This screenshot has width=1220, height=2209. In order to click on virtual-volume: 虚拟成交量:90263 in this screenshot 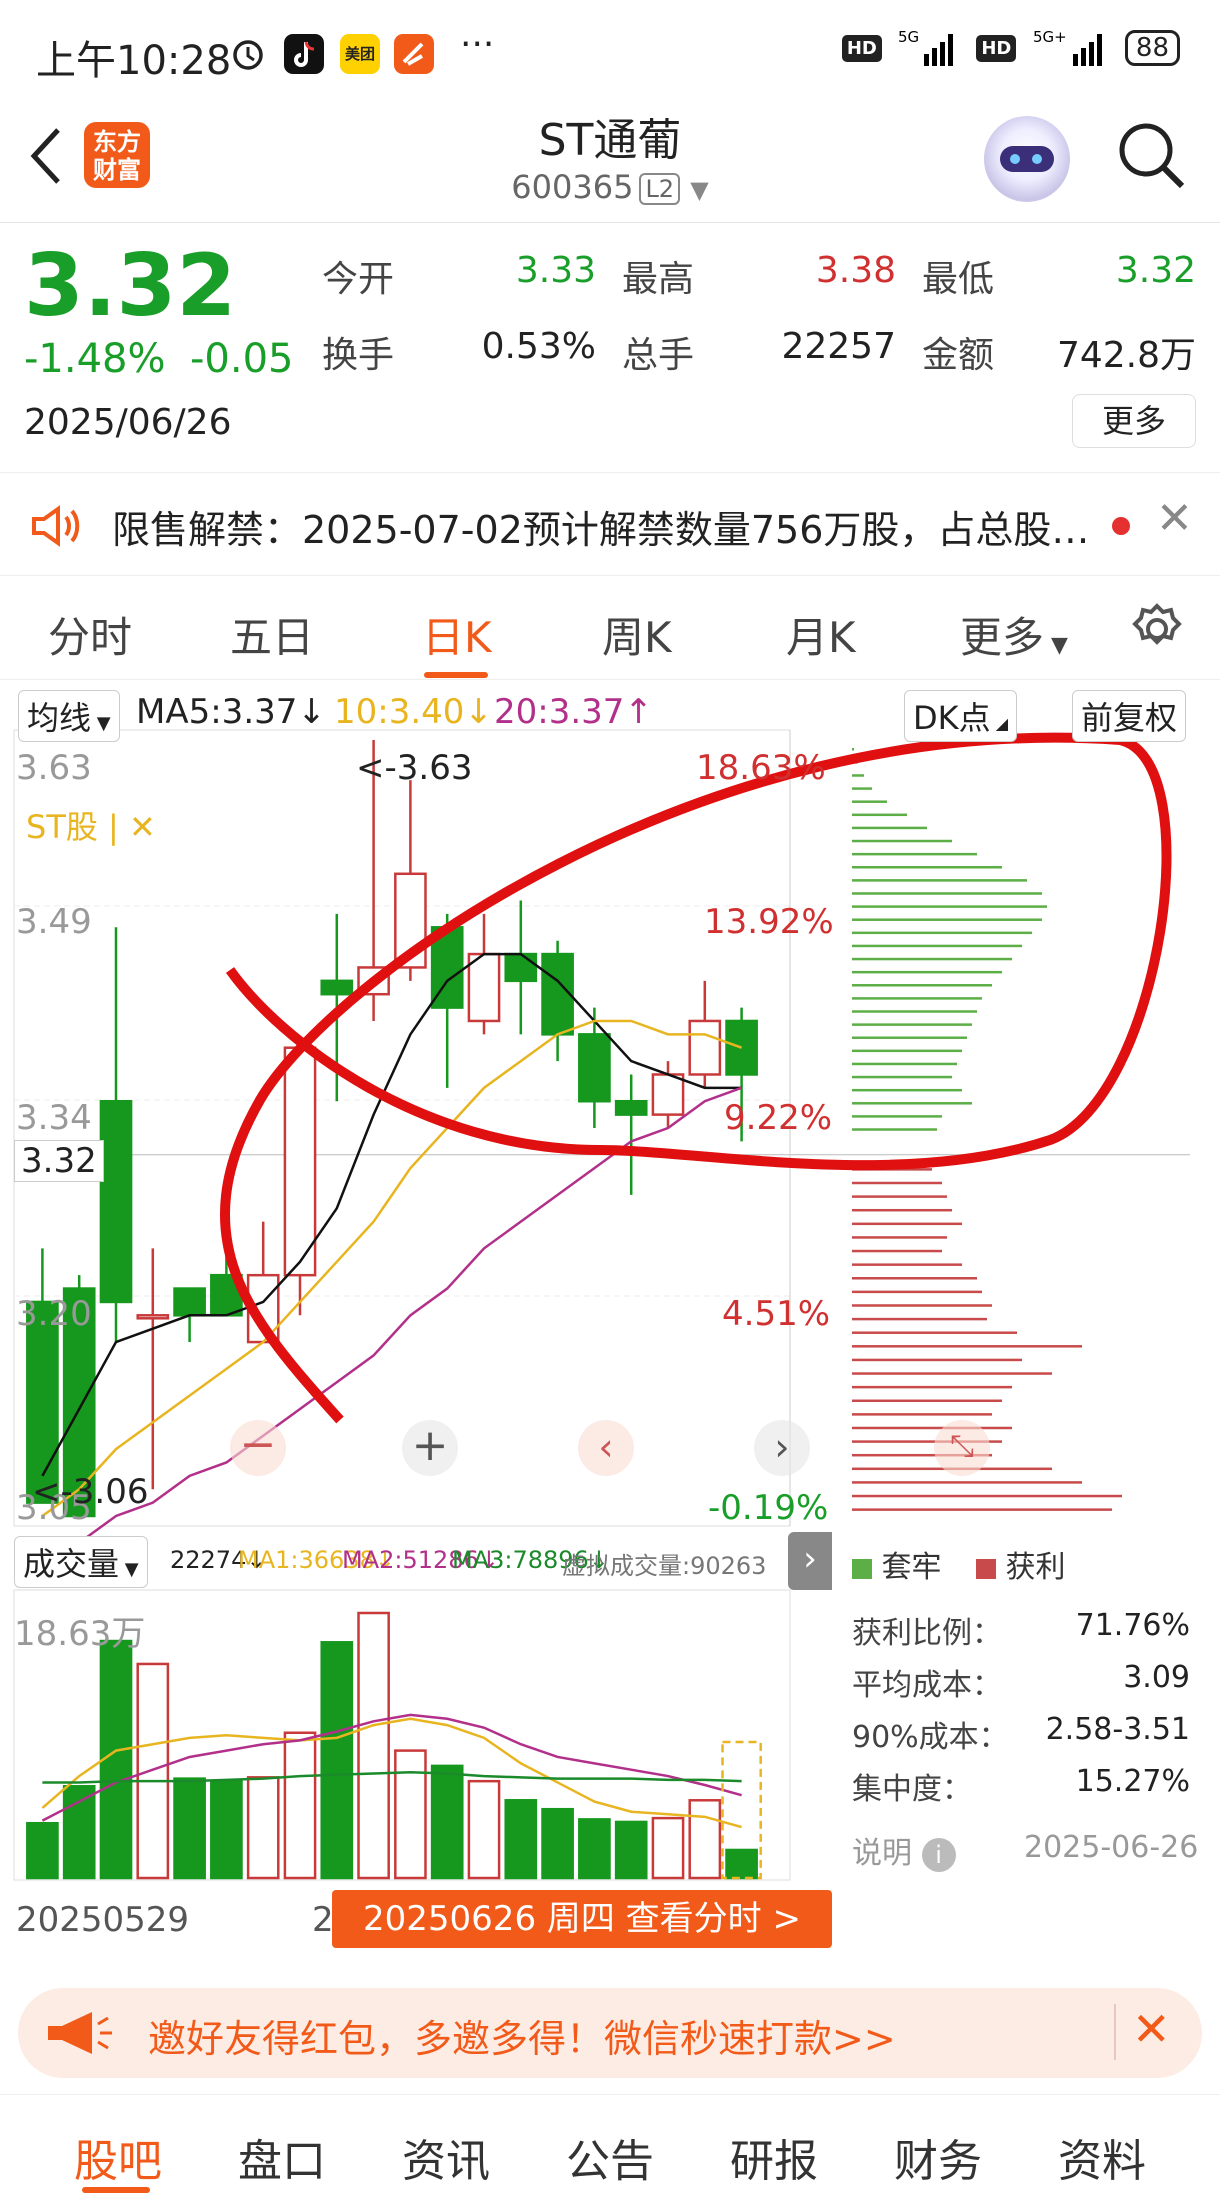, I will do `click(664, 1566)`.